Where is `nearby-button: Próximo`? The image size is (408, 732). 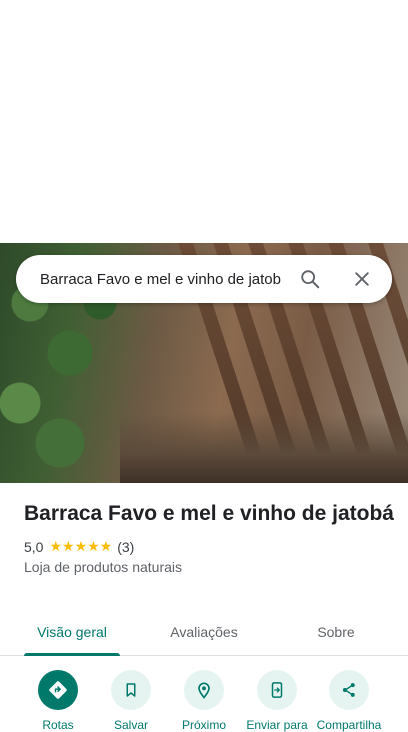 nearby-button: Próximo is located at coordinates (204, 701).